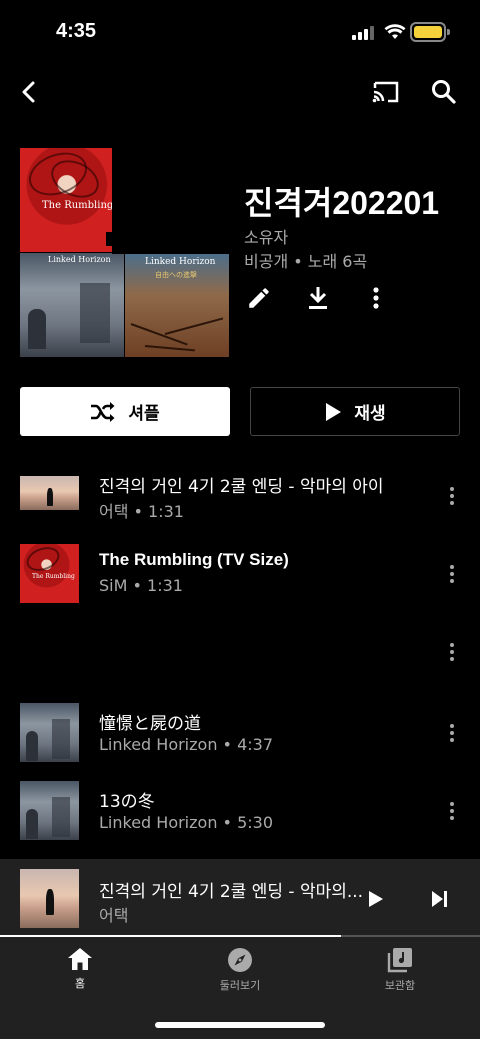 This screenshot has height=1039, width=480. Describe the element at coordinates (186, 744) in the screenshot. I see `track-subtitle: Linked Horizon • 4:37` at that location.